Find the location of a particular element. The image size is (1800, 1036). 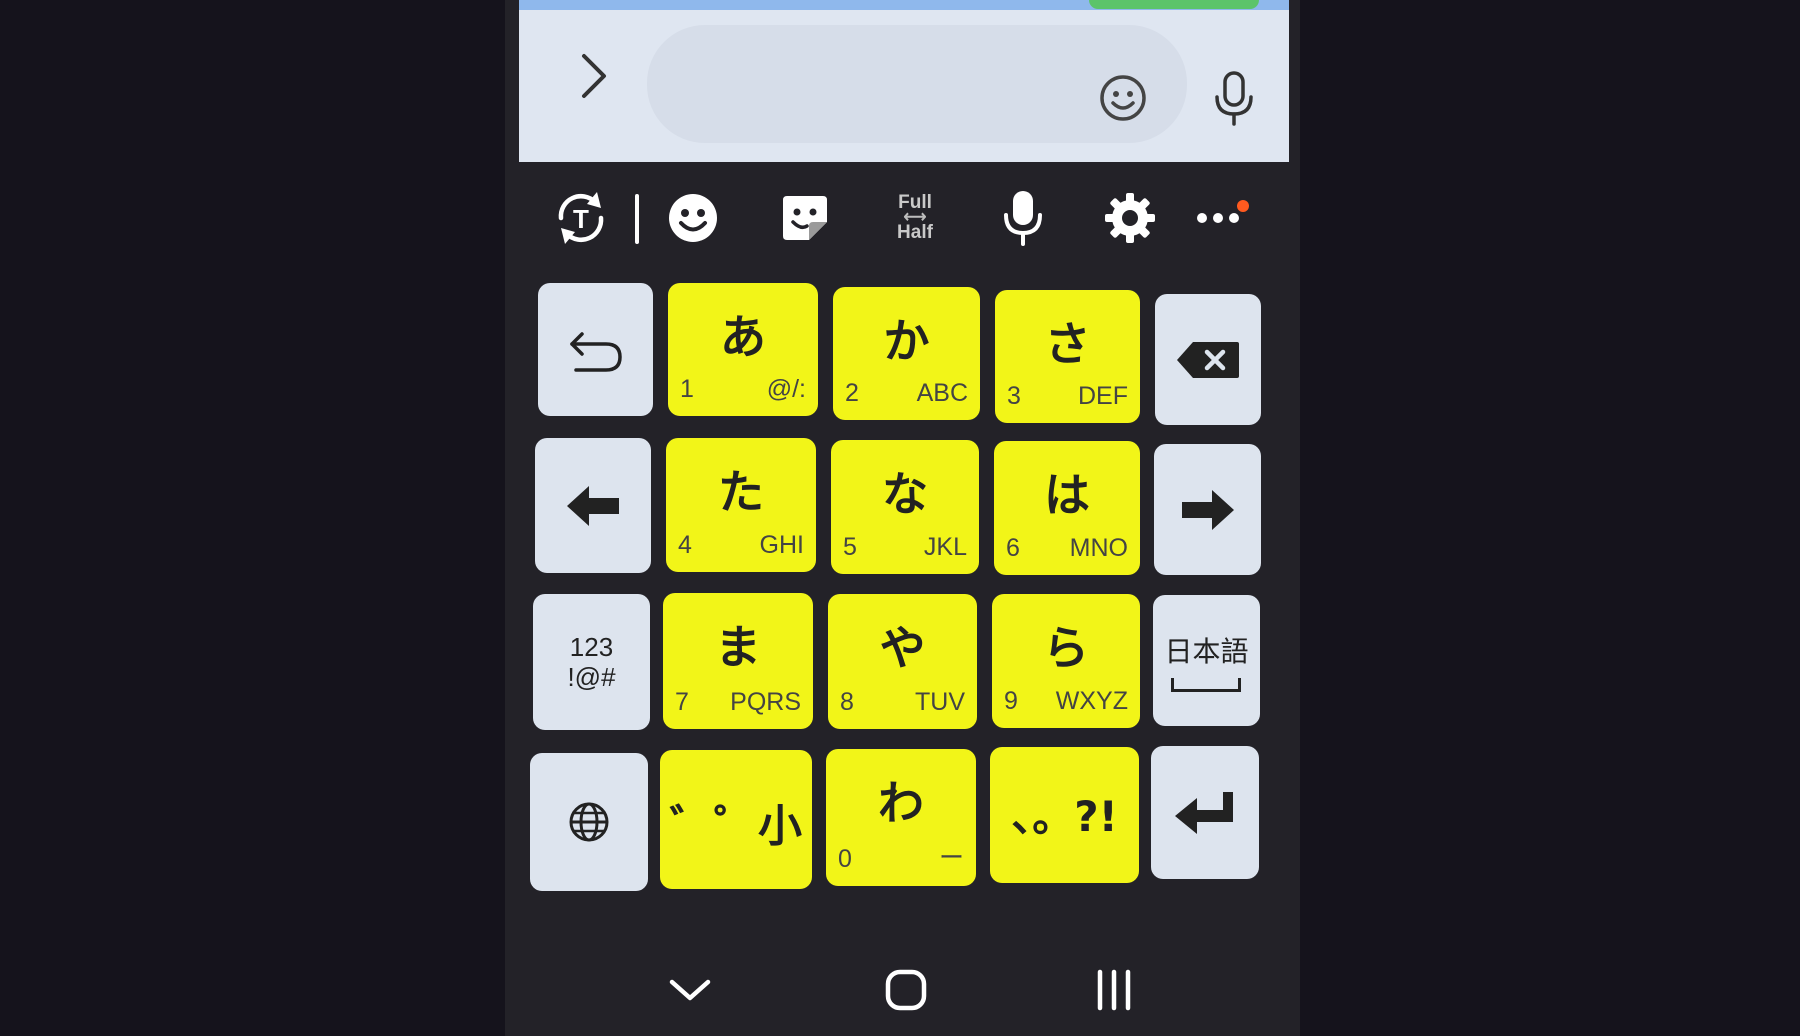

enter-key is located at coordinates (1205, 812).